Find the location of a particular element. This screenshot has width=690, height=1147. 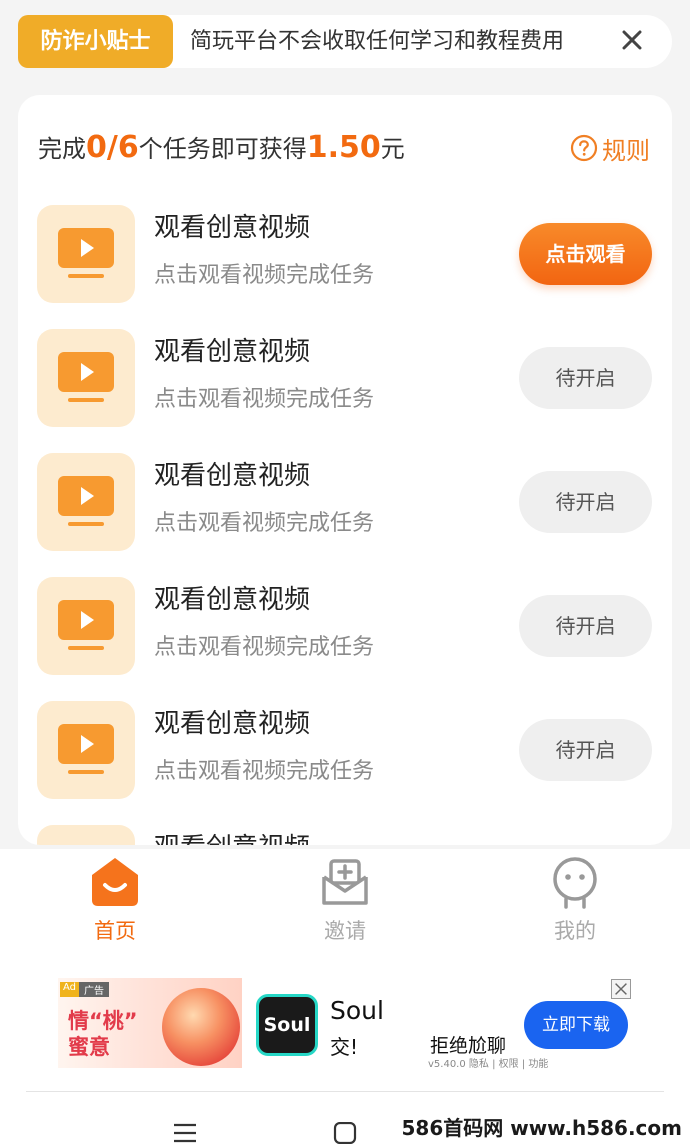

ad-slogan-line2: 蜜意 is located at coordinates (89, 1047).